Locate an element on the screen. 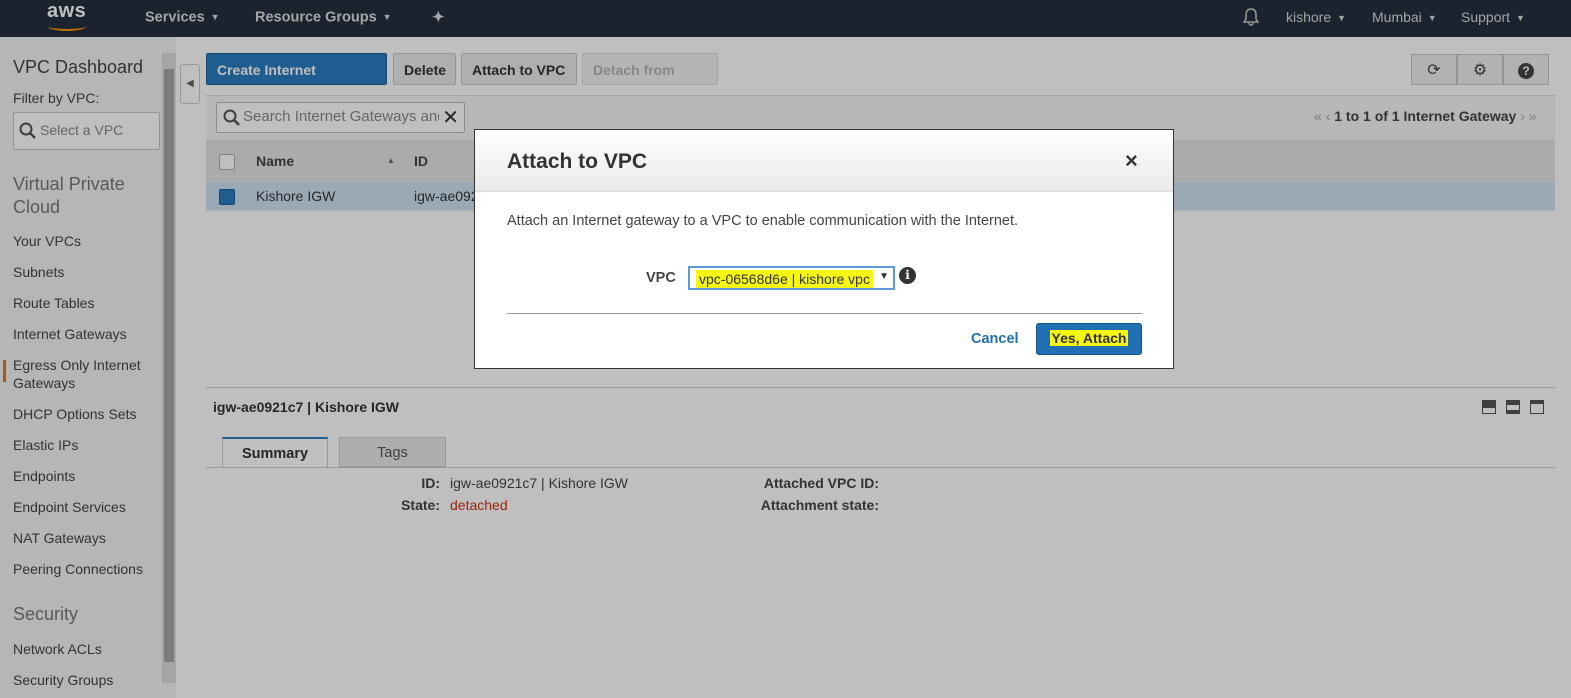 Image resolution: width=1571 pixels, height=698 pixels. dialog-title: Attach to VPC is located at coordinates (577, 161).